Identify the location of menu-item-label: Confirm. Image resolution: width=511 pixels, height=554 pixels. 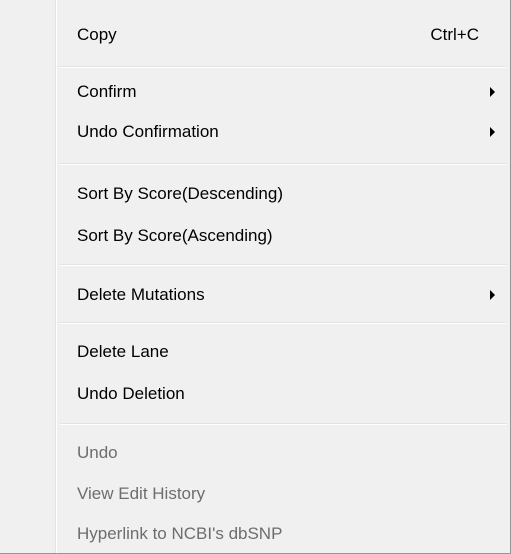
(107, 91).